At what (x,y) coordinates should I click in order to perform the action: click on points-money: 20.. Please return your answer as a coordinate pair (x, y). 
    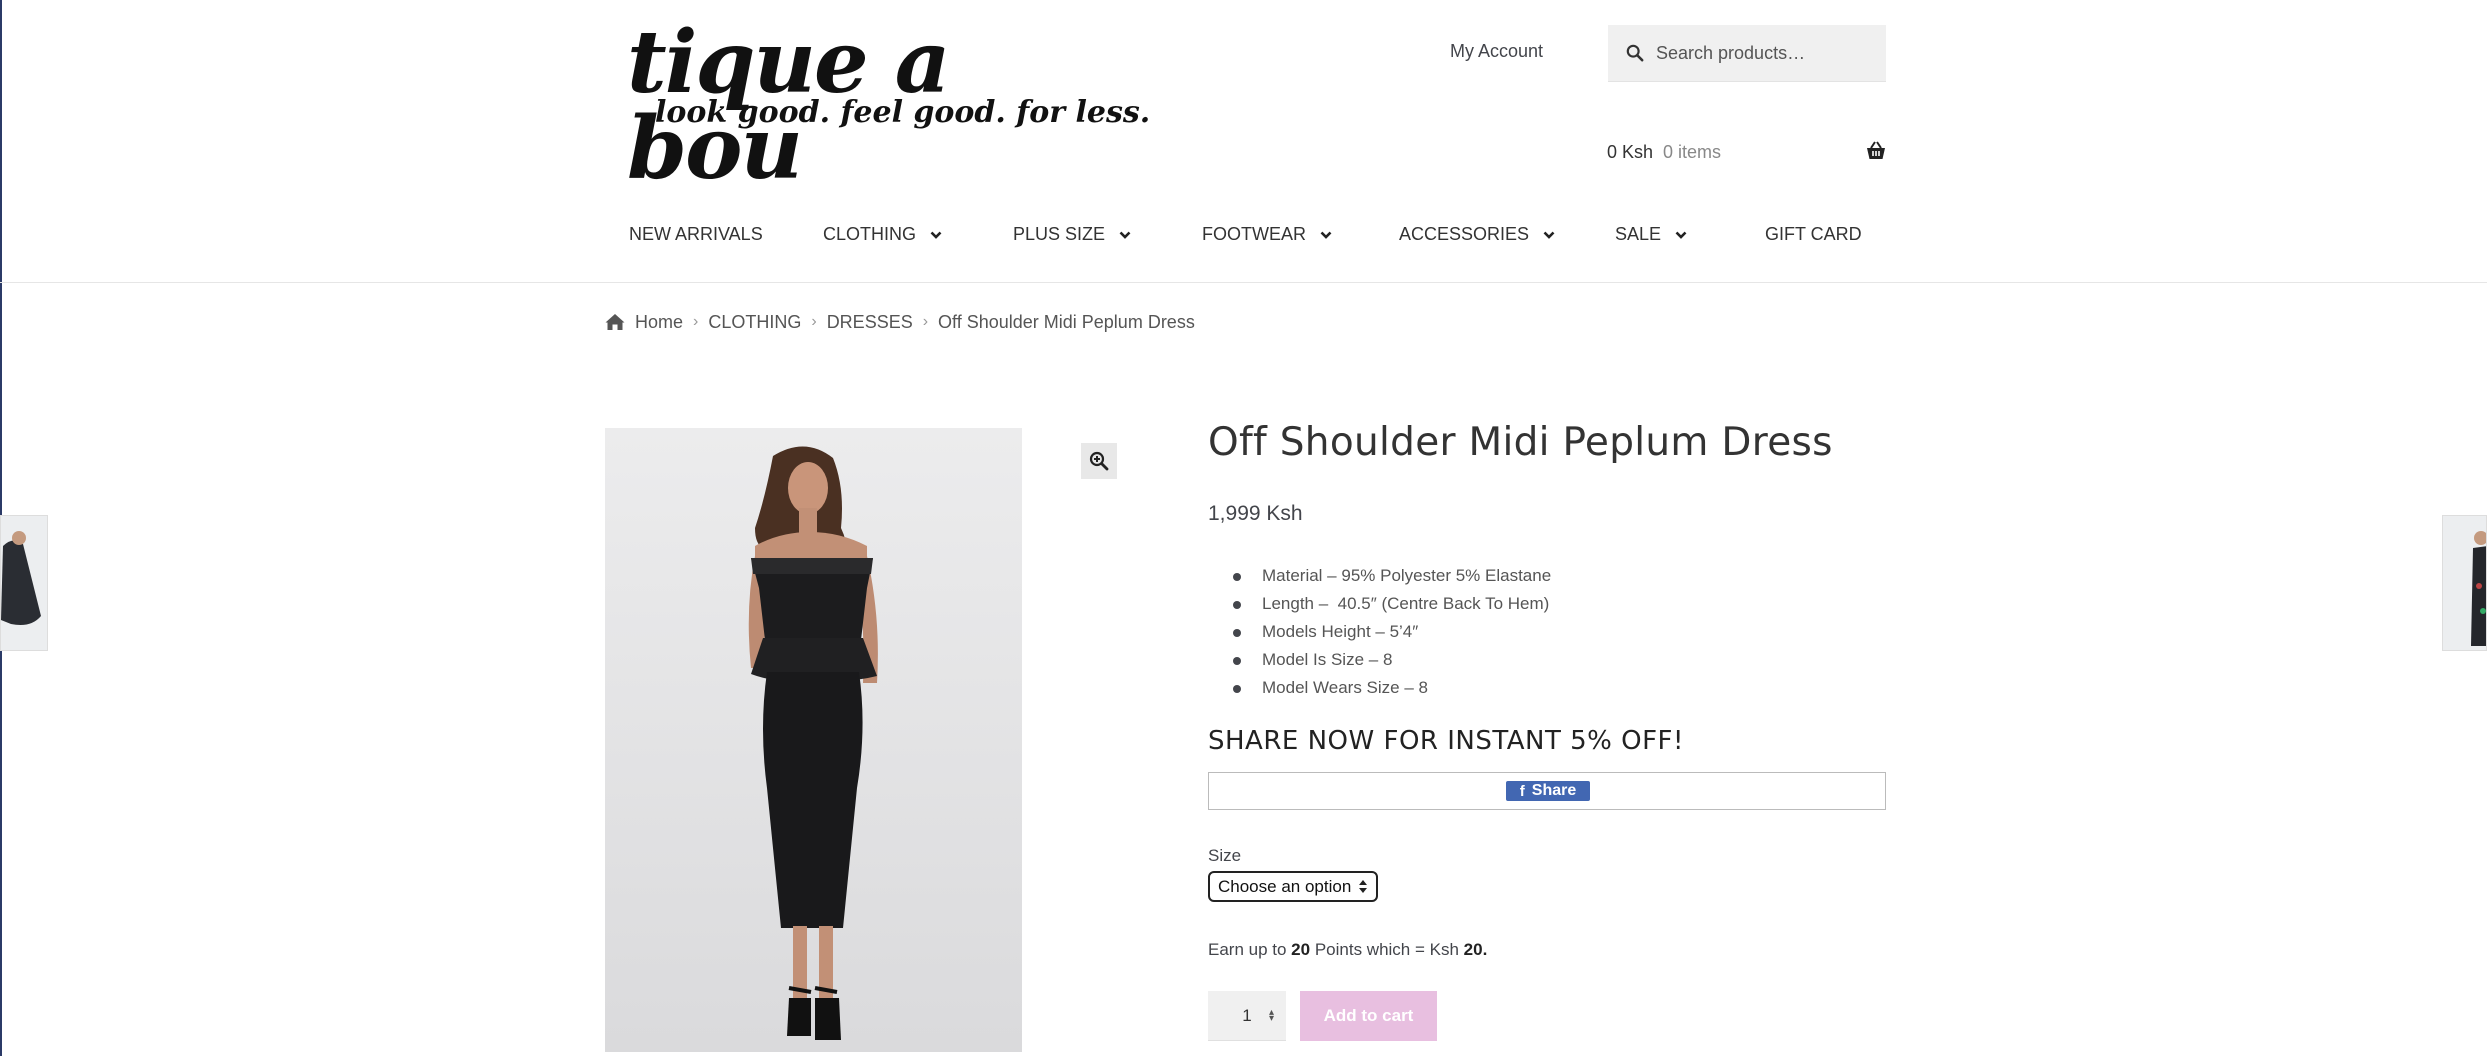
    Looking at the image, I should click on (1475, 949).